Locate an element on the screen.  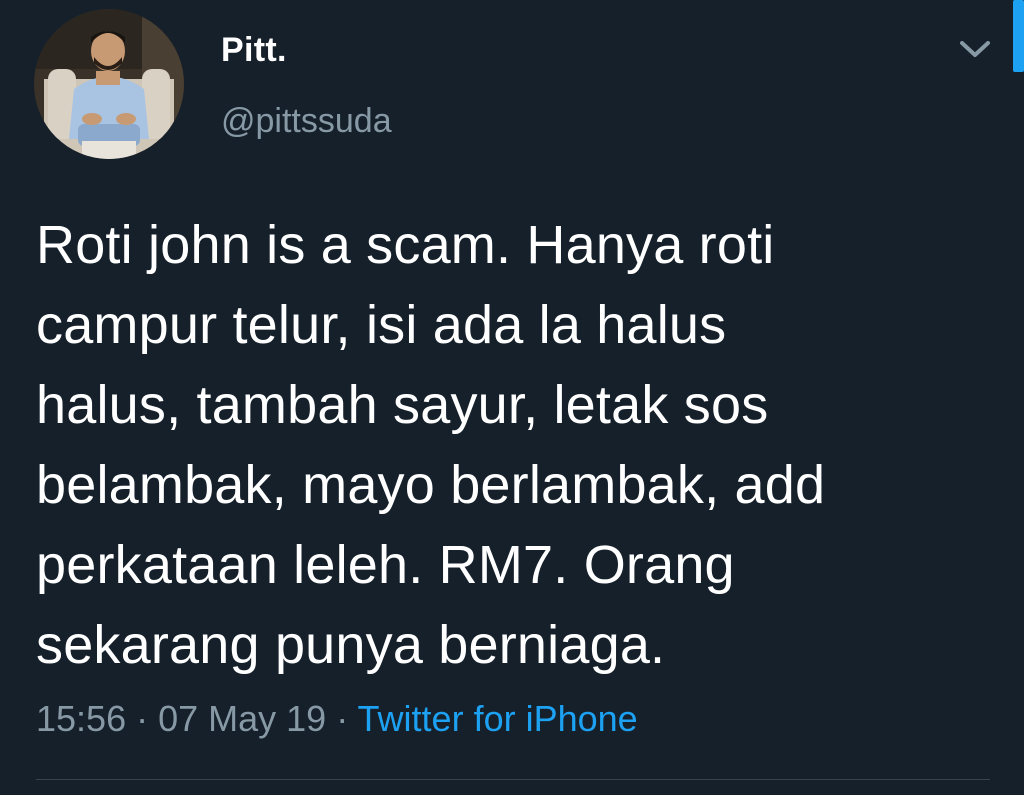
scrollbar is located at coordinates (1018, 36).